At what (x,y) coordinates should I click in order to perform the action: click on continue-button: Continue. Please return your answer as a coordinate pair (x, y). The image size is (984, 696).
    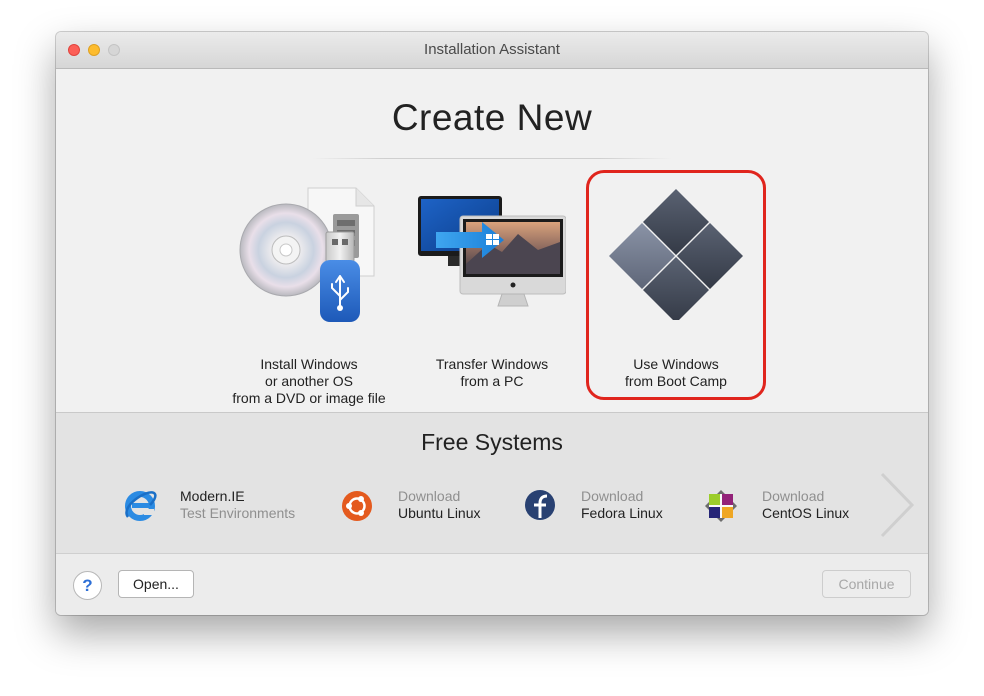
    Looking at the image, I should click on (866, 584).